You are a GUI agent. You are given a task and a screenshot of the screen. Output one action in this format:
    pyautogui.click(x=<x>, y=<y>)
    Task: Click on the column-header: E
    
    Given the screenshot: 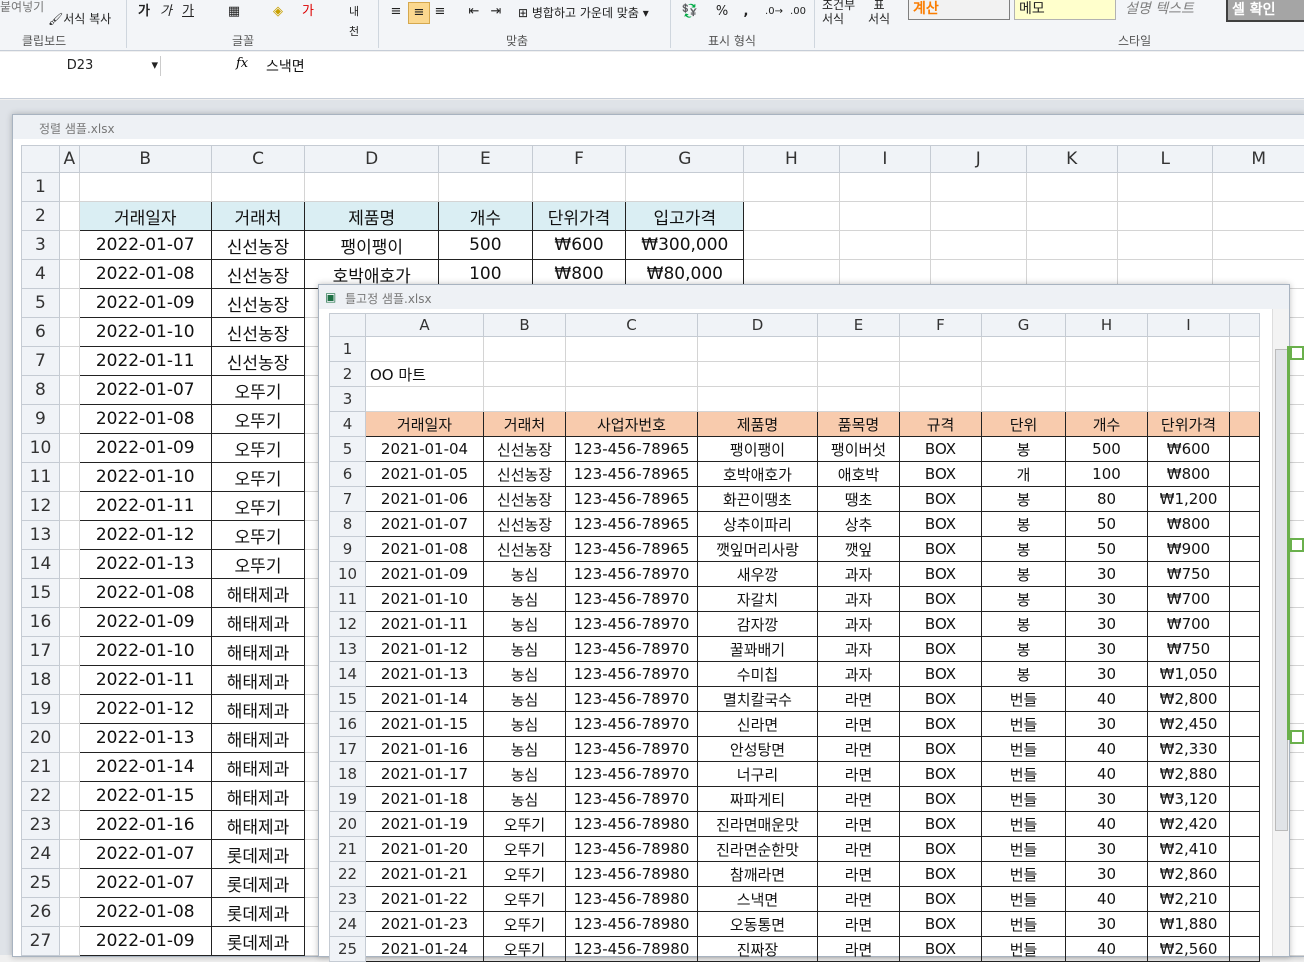 What is the action you would take?
    pyautogui.click(x=859, y=325)
    